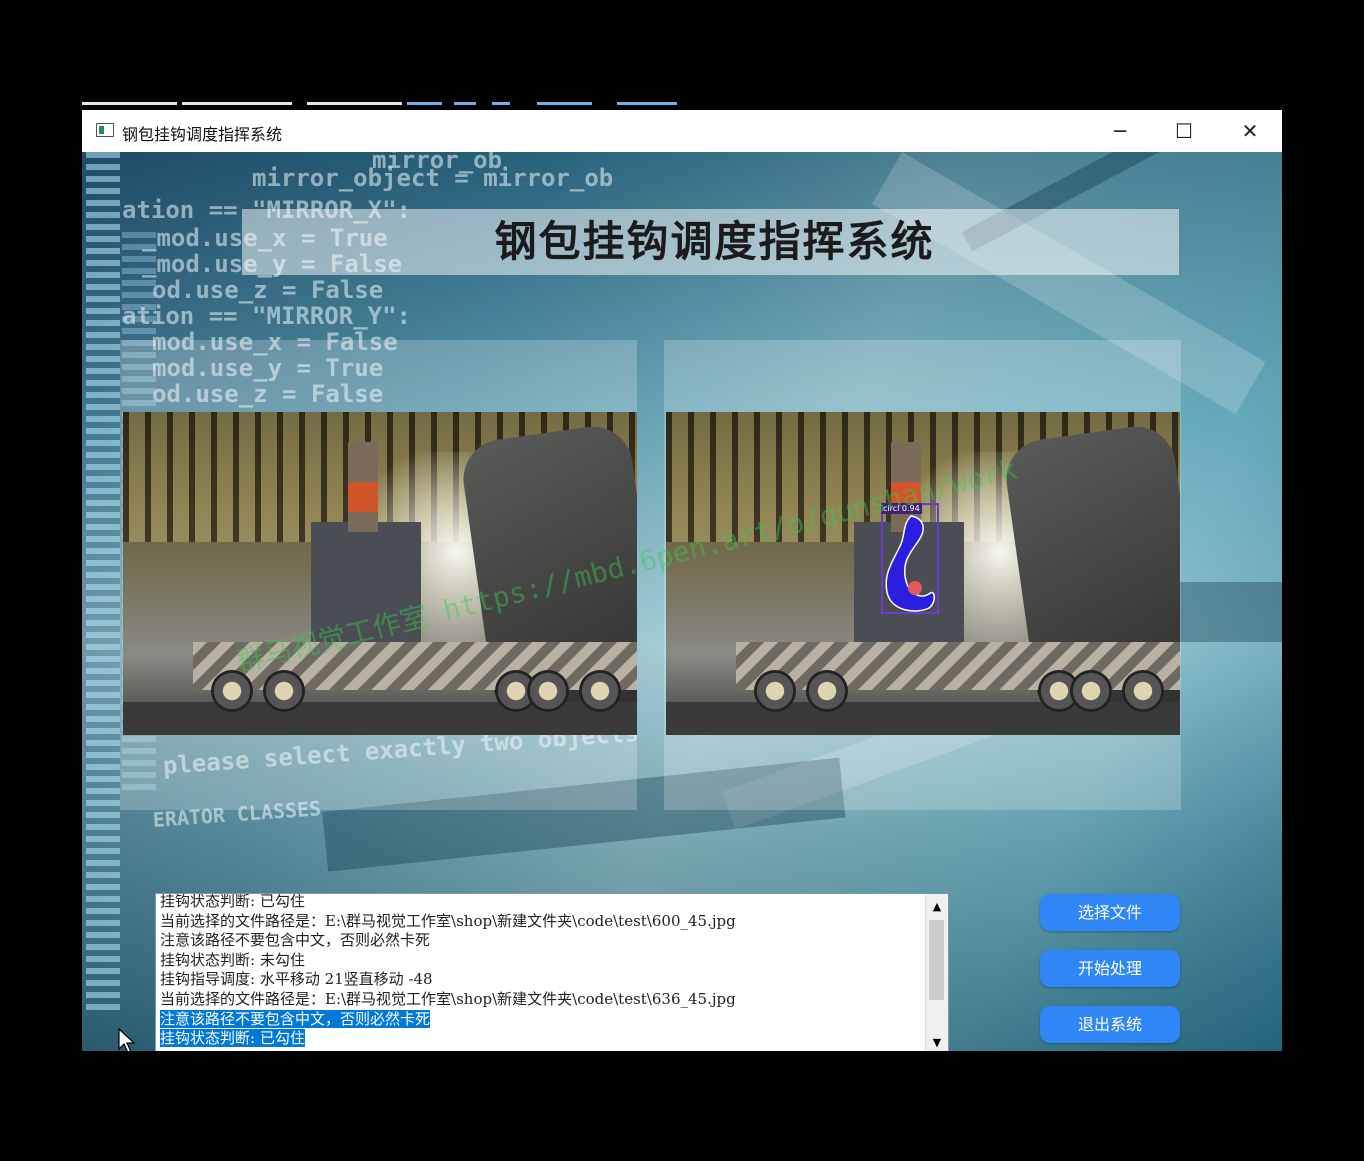 The image size is (1364, 1161). I want to click on log-line: 挂钩状态判断: 已勾住, so click(232, 901).